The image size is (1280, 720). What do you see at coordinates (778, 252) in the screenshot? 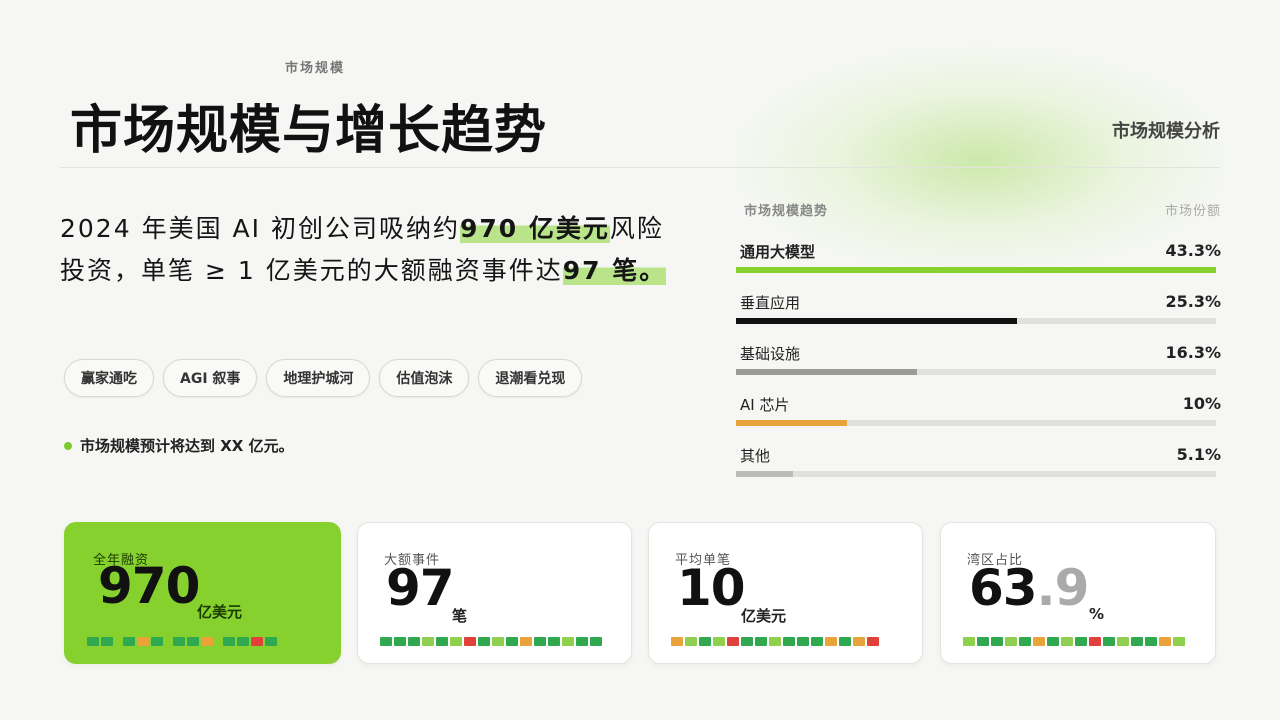
I see `share-row-label: 通用大模型` at bounding box center [778, 252].